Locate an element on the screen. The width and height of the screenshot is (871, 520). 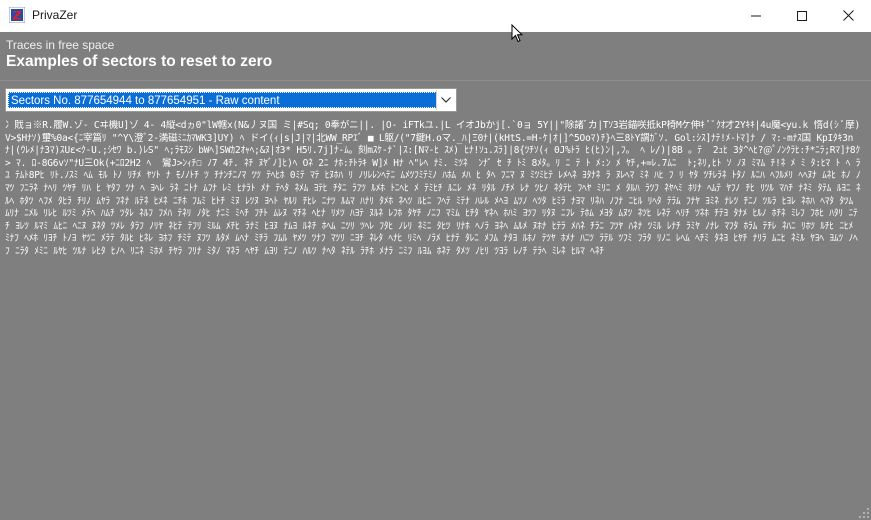
close-button is located at coordinates (848, 15).